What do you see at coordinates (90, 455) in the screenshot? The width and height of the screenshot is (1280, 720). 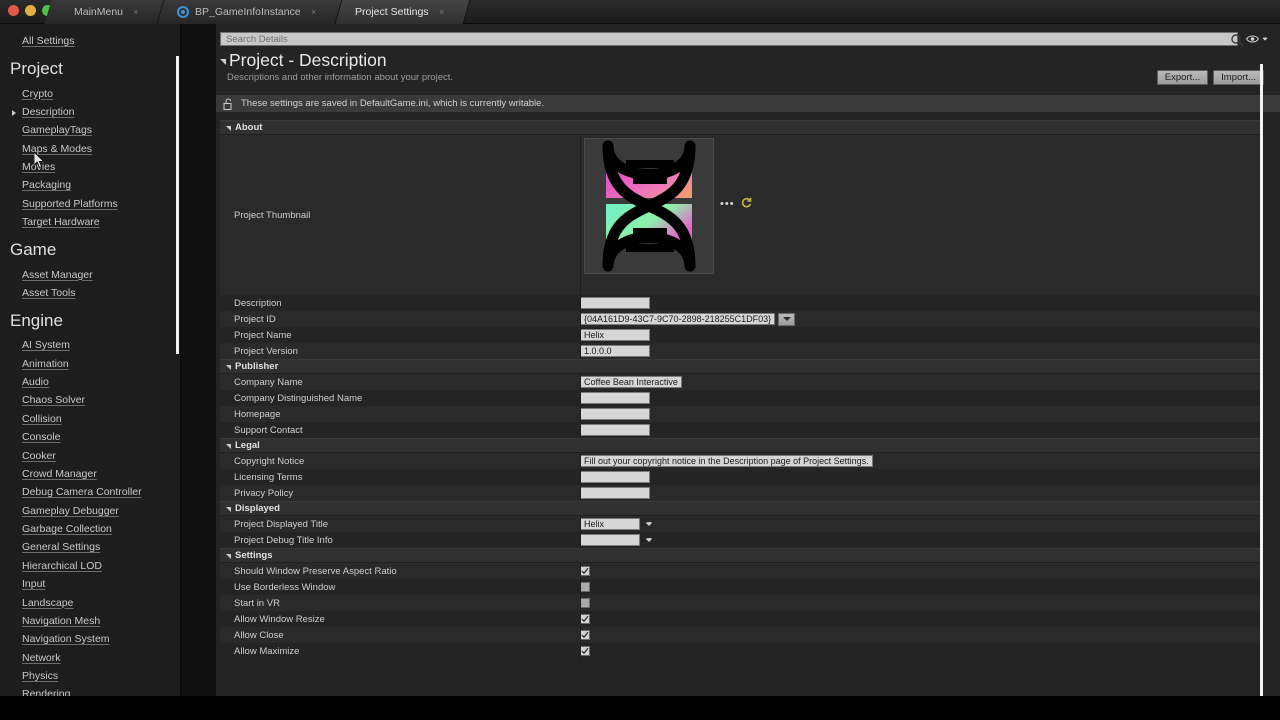 I see `sidebar-item-cooker: Cooker` at bounding box center [90, 455].